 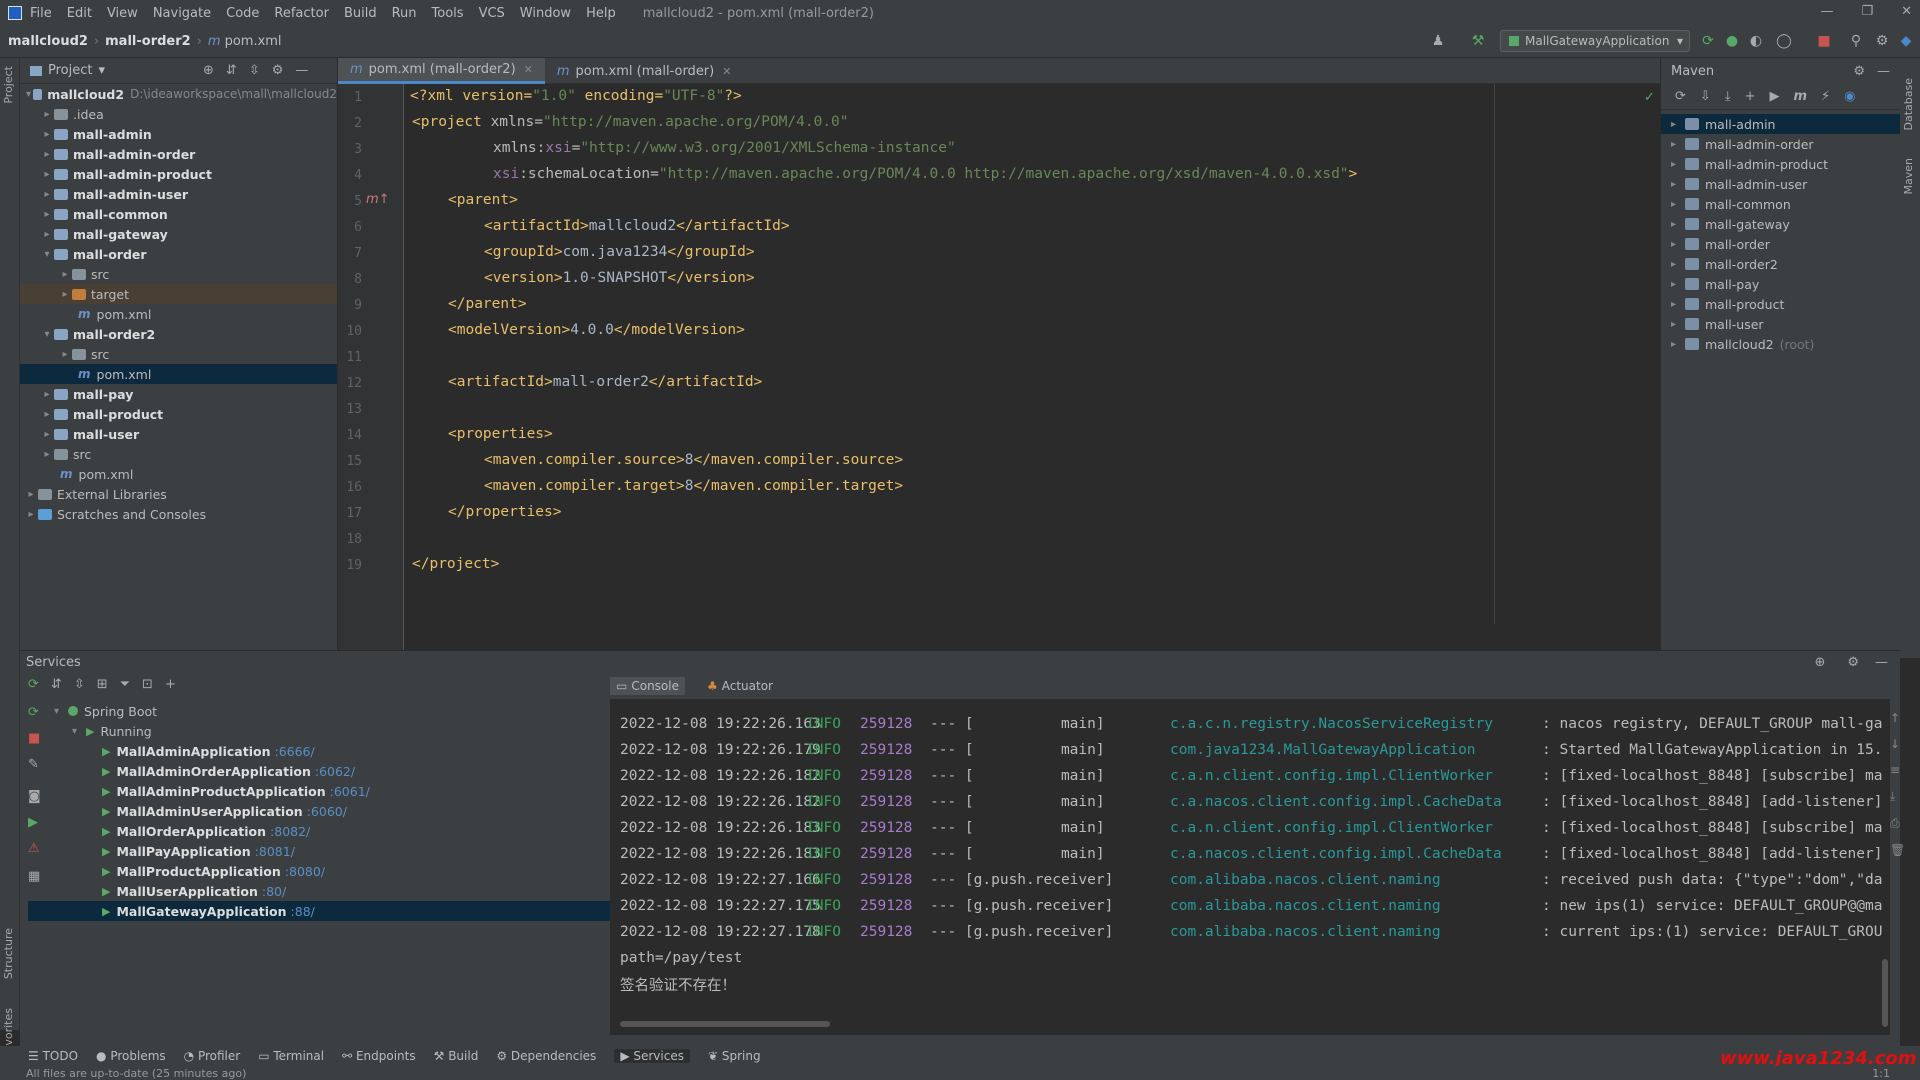 I want to click on globe-icon: ⊕, so click(x=1819, y=662).